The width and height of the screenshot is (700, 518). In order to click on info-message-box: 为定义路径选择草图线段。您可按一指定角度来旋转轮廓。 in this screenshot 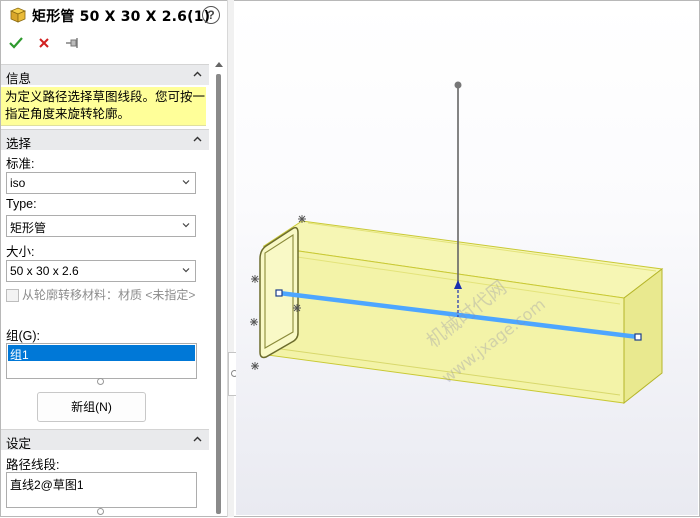, I will do `click(103, 106)`.